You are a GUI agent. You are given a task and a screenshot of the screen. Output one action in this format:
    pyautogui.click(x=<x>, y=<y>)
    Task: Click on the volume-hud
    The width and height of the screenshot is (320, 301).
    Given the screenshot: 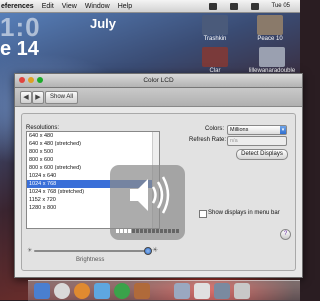 What is the action you would take?
    pyautogui.click(x=147, y=202)
    